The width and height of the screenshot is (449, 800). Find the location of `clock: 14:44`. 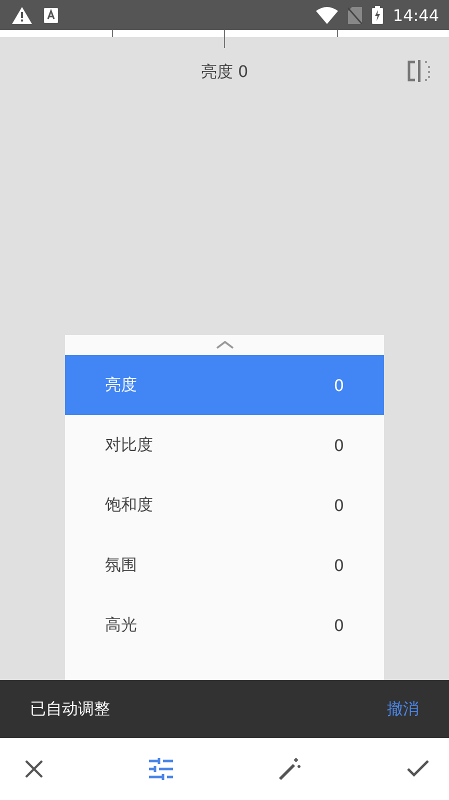

clock: 14:44 is located at coordinates (415, 15).